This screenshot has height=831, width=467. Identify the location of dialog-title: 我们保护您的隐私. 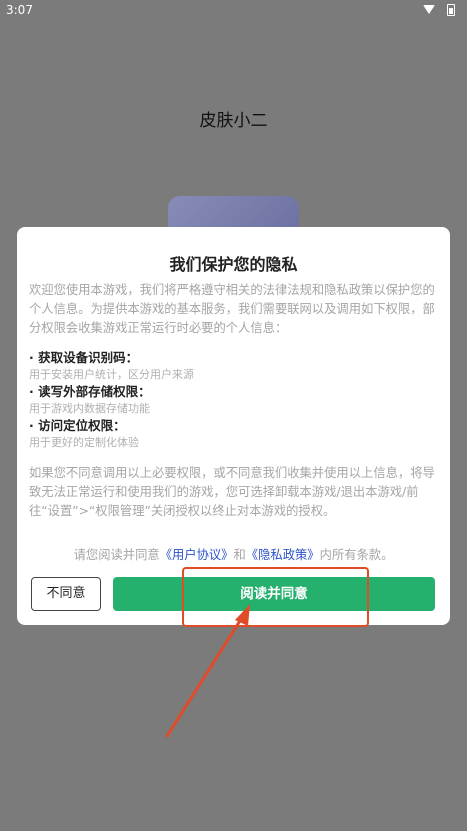
(233, 264).